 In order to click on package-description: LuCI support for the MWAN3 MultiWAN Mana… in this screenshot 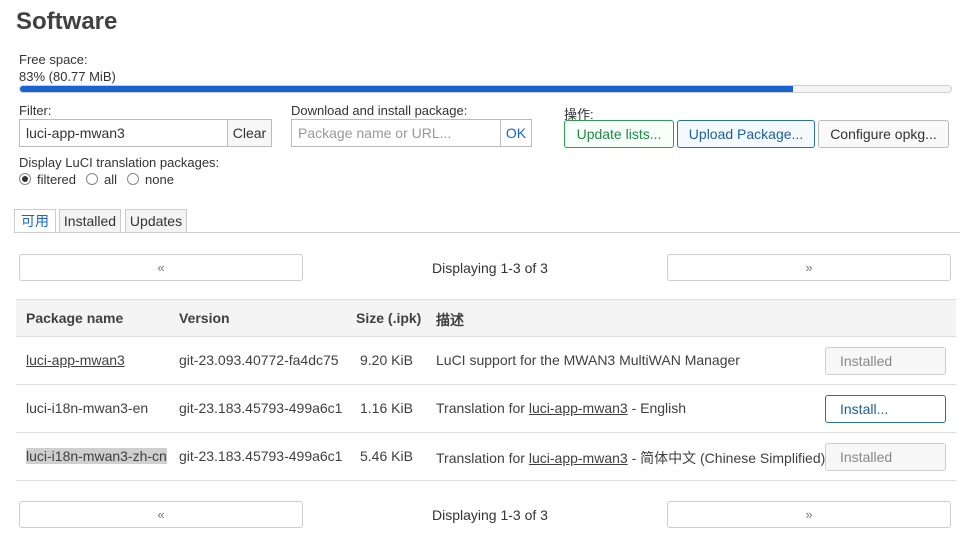, I will do `click(588, 360)`.